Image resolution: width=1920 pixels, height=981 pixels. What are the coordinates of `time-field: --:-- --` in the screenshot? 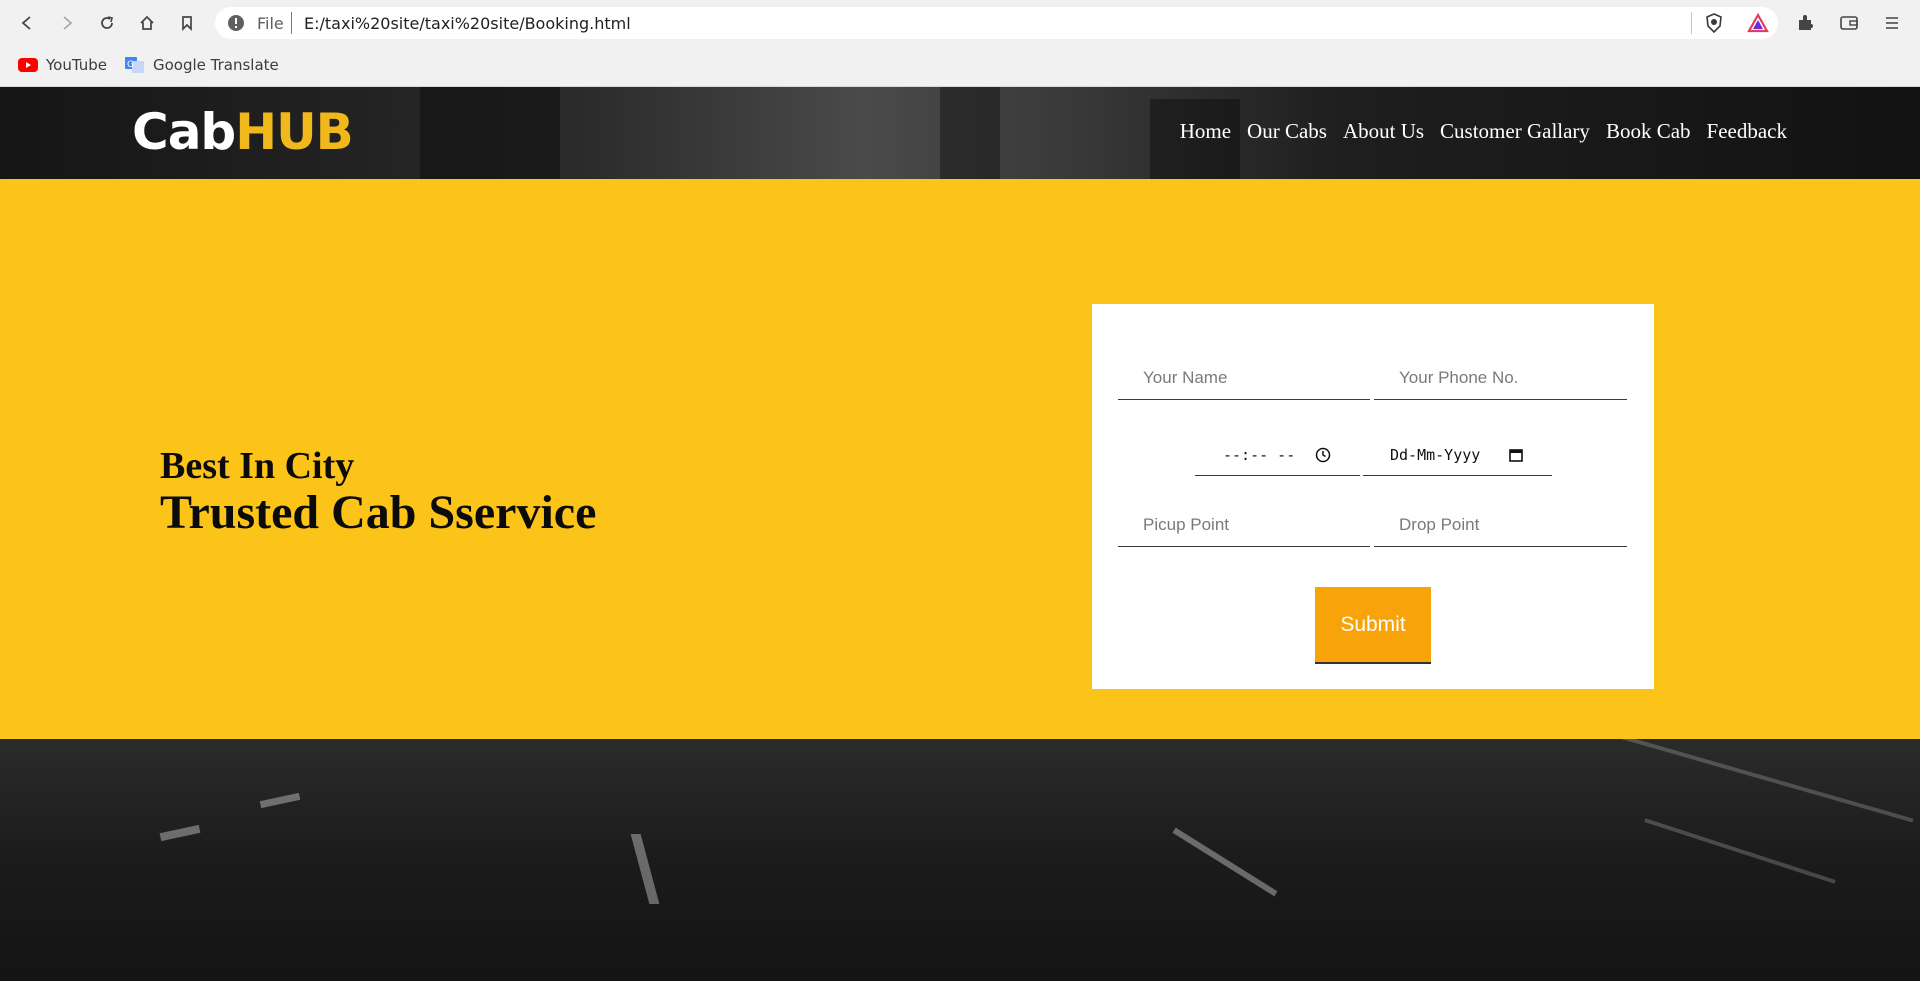 It's located at (1277, 459).